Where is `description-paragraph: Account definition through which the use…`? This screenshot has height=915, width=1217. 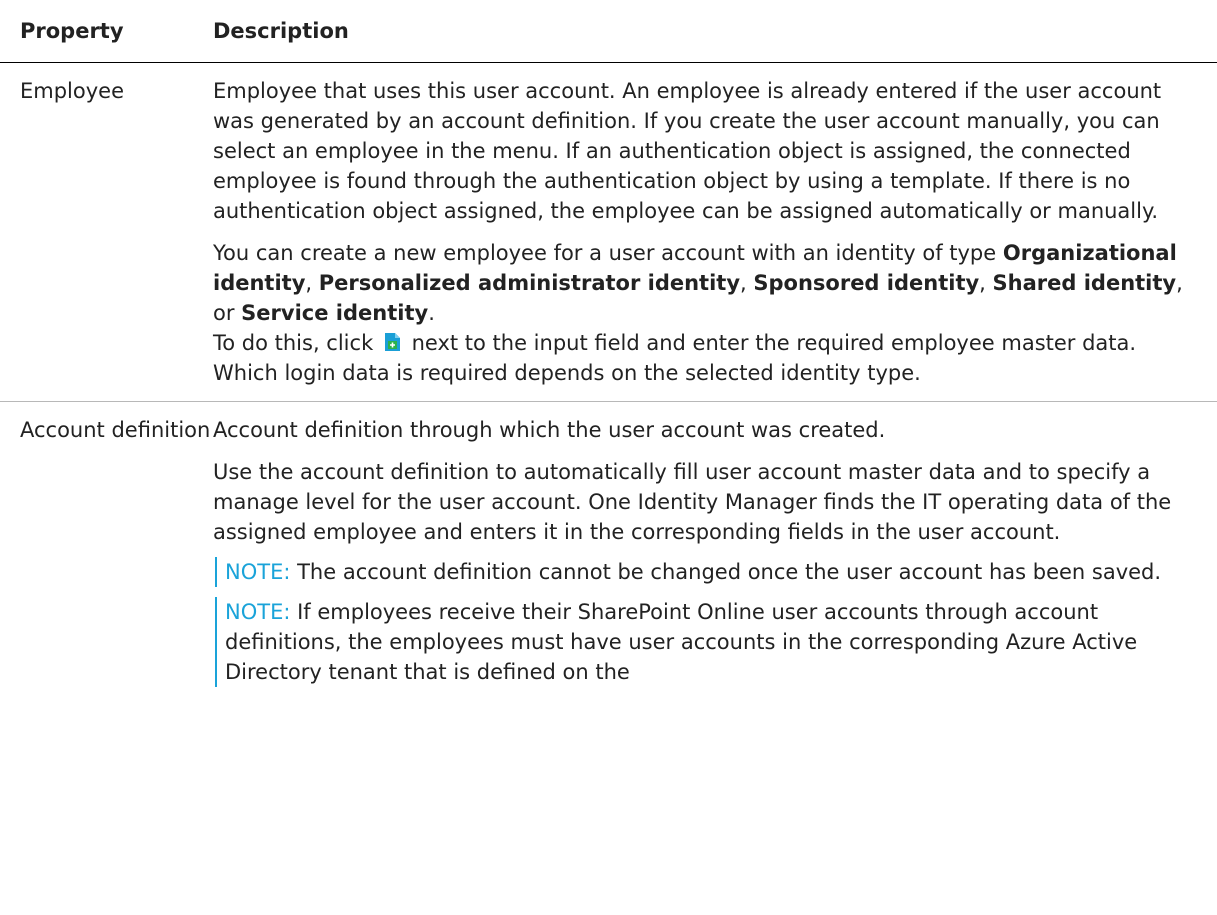 description-paragraph: Account definition through which the use… is located at coordinates (549, 430).